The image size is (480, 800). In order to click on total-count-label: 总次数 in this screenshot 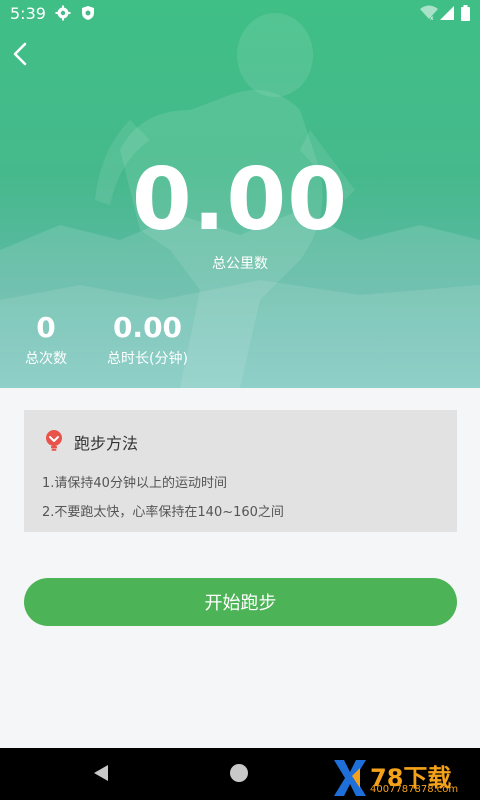, I will do `click(46, 359)`.